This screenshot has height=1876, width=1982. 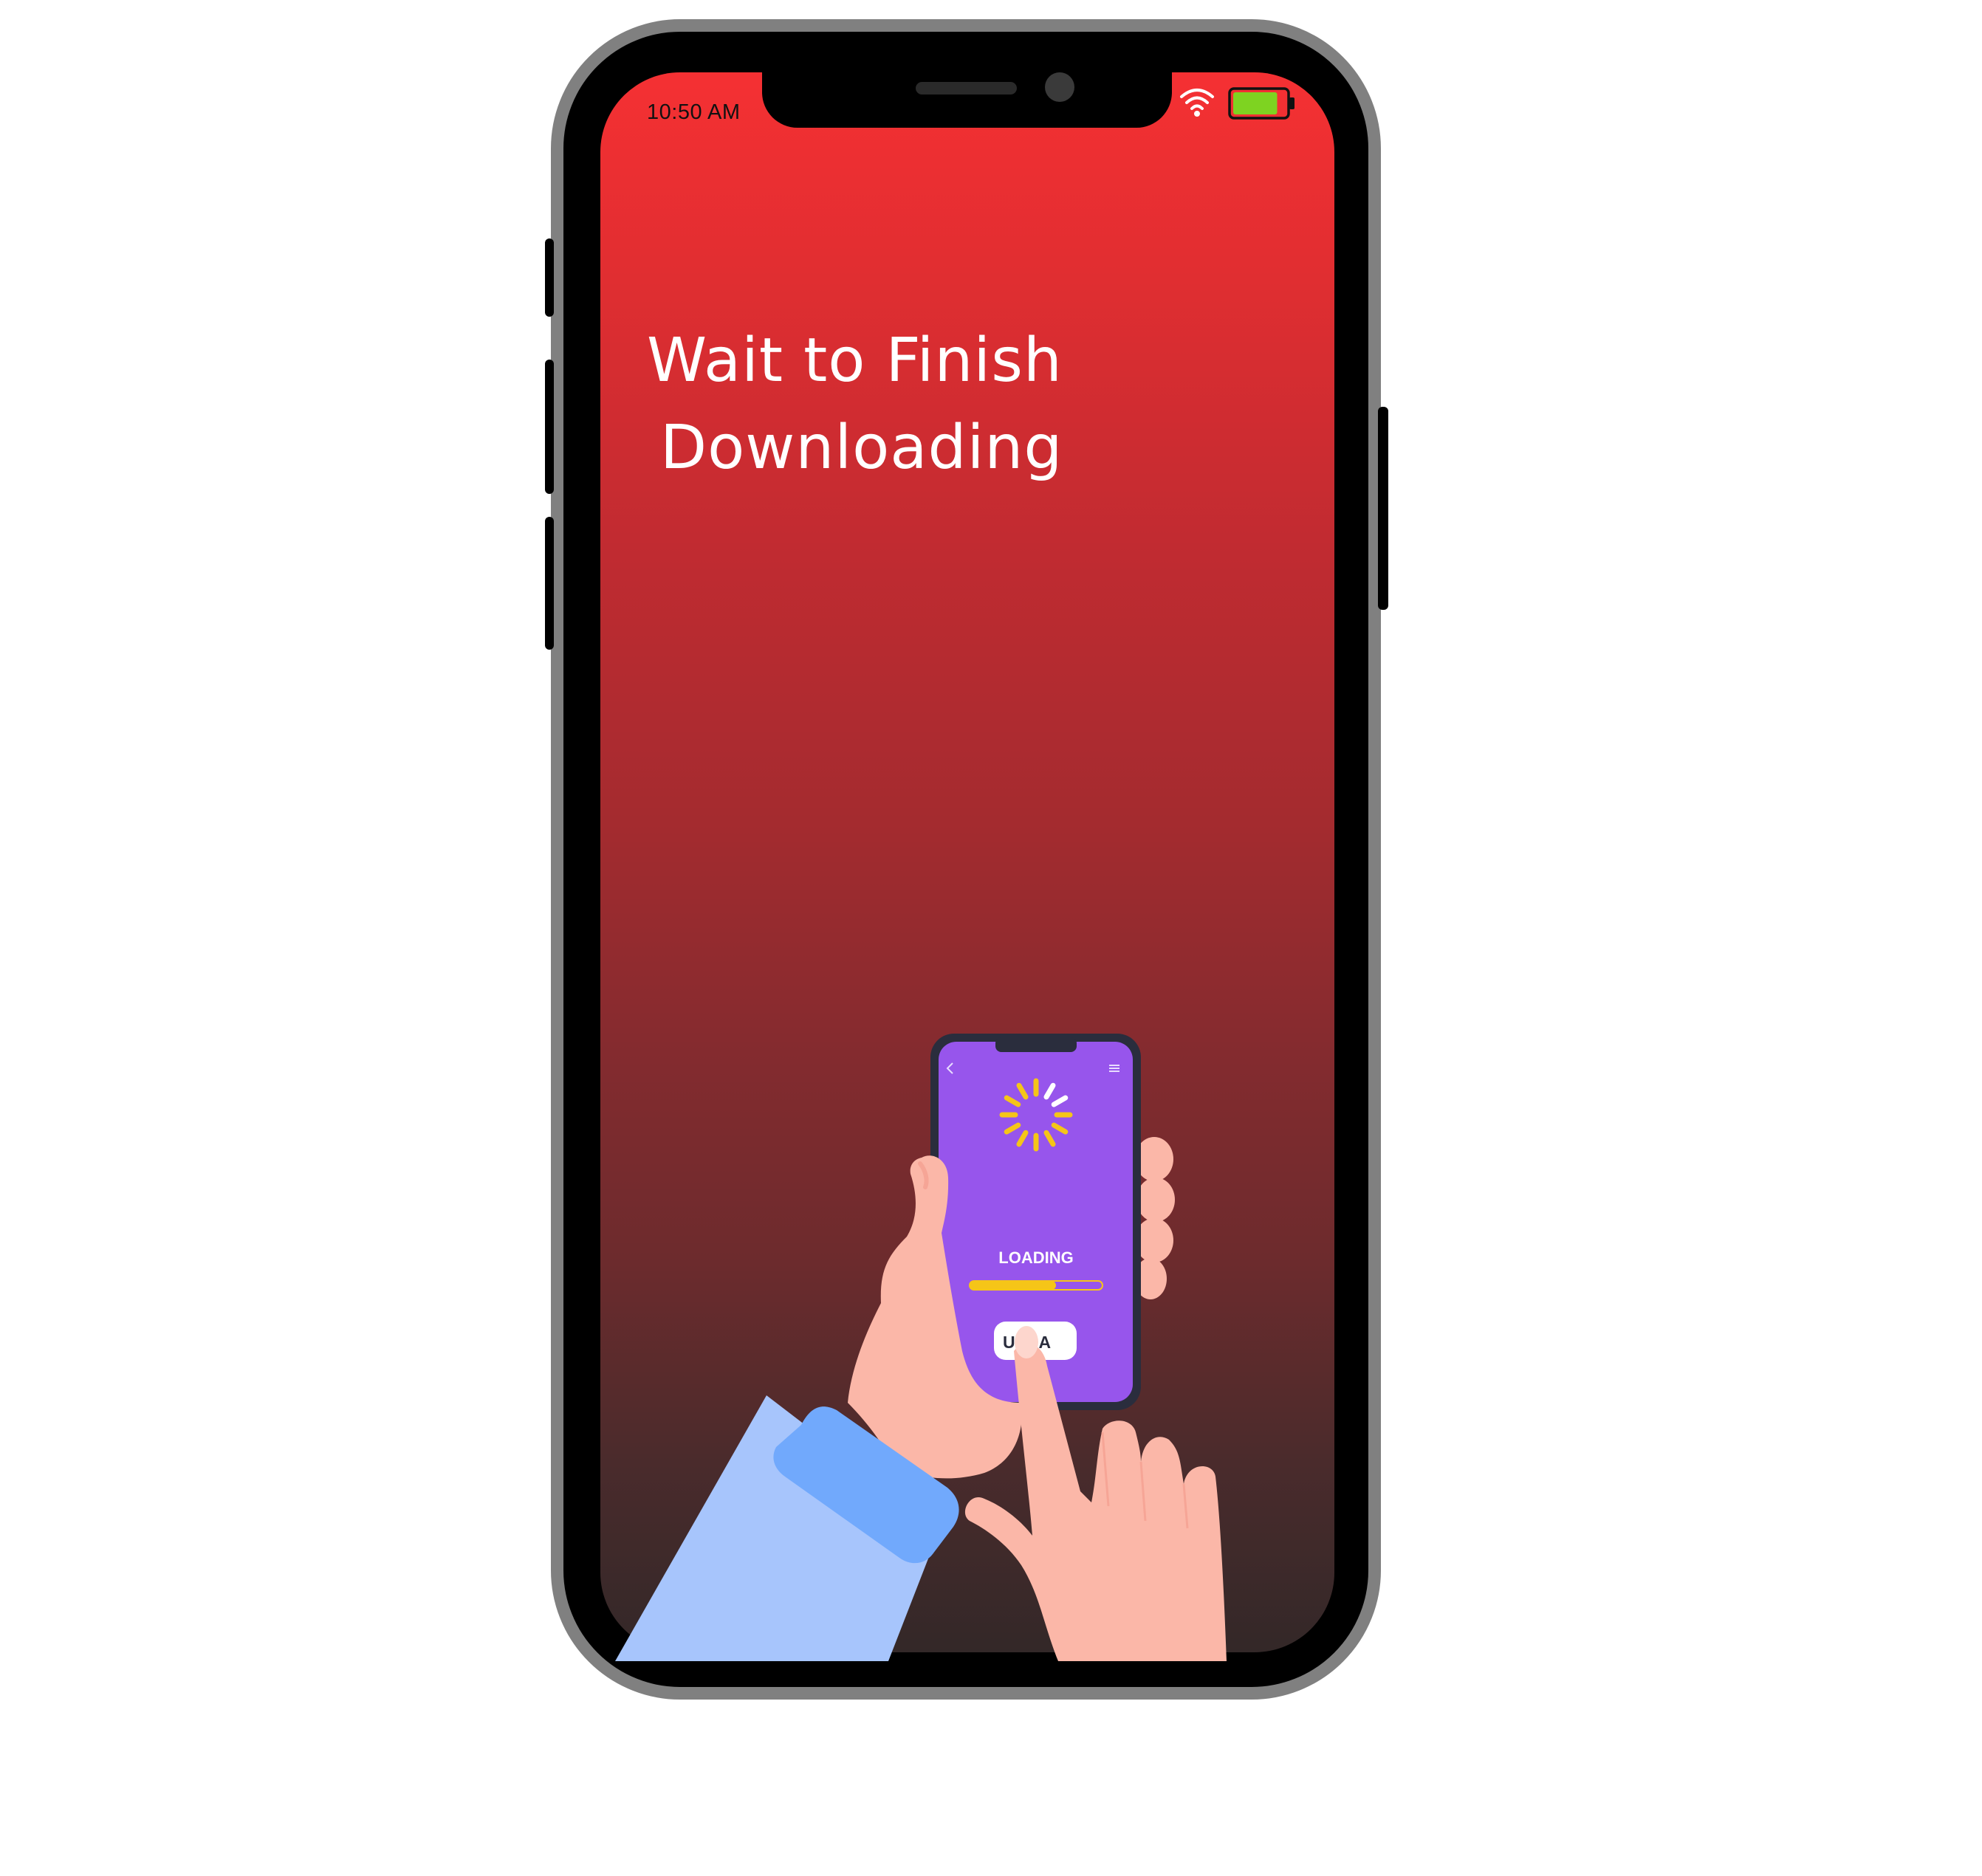 What do you see at coordinates (1035, 1258) in the screenshot?
I see `loading-label: LOADING` at bounding box center [1035, 1258].